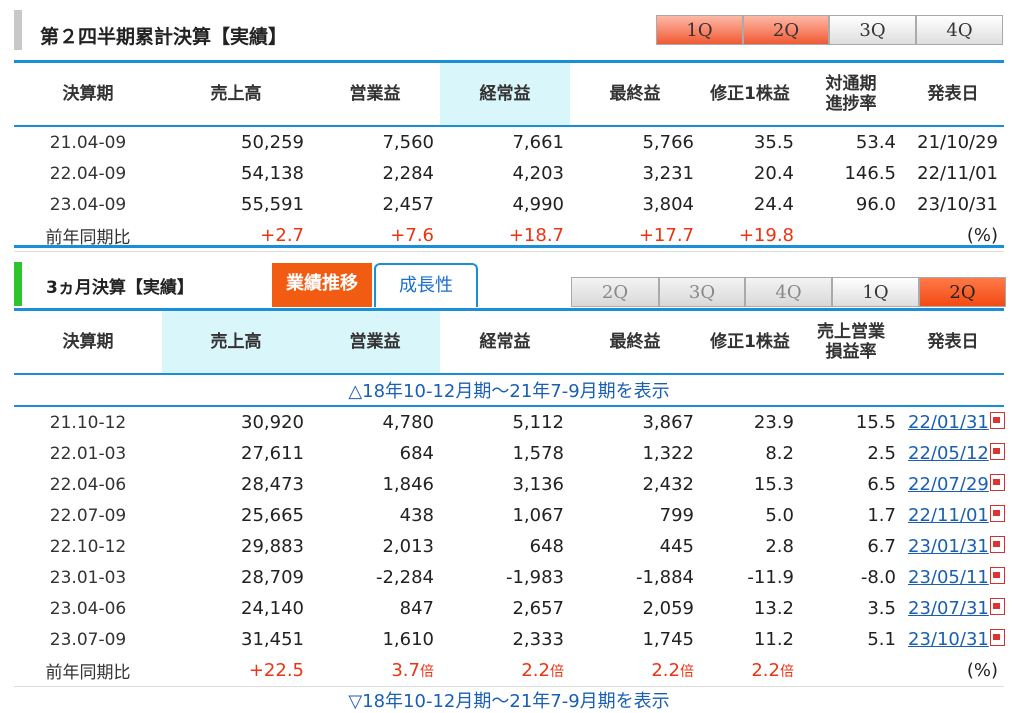 The height and width of the screenshot is (713, 1024). What do you see at coordinates (88, 422) in the screenshot?
I see `period-cell: 21.10-12` at bounding box center [88, 422].